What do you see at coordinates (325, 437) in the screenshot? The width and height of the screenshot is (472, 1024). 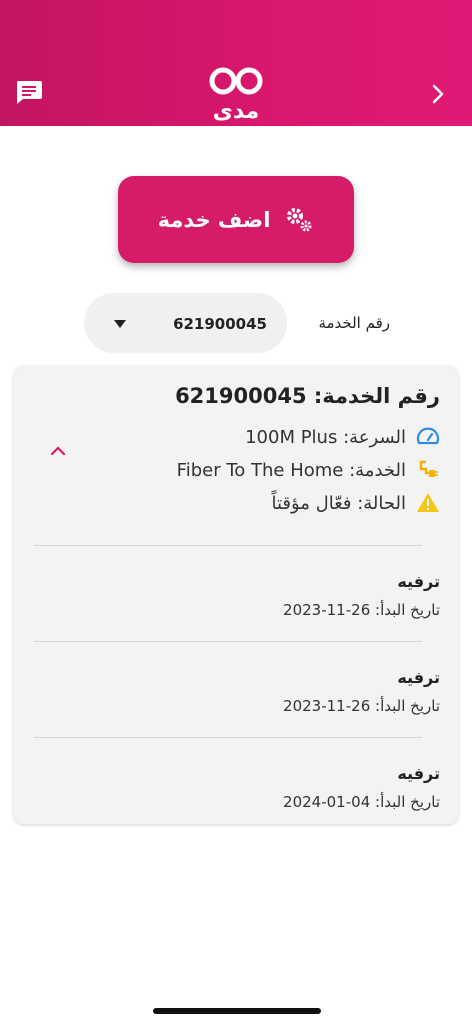 I see `speed-text: السرعة: 100M Plus` at bounding box center [325, 437].